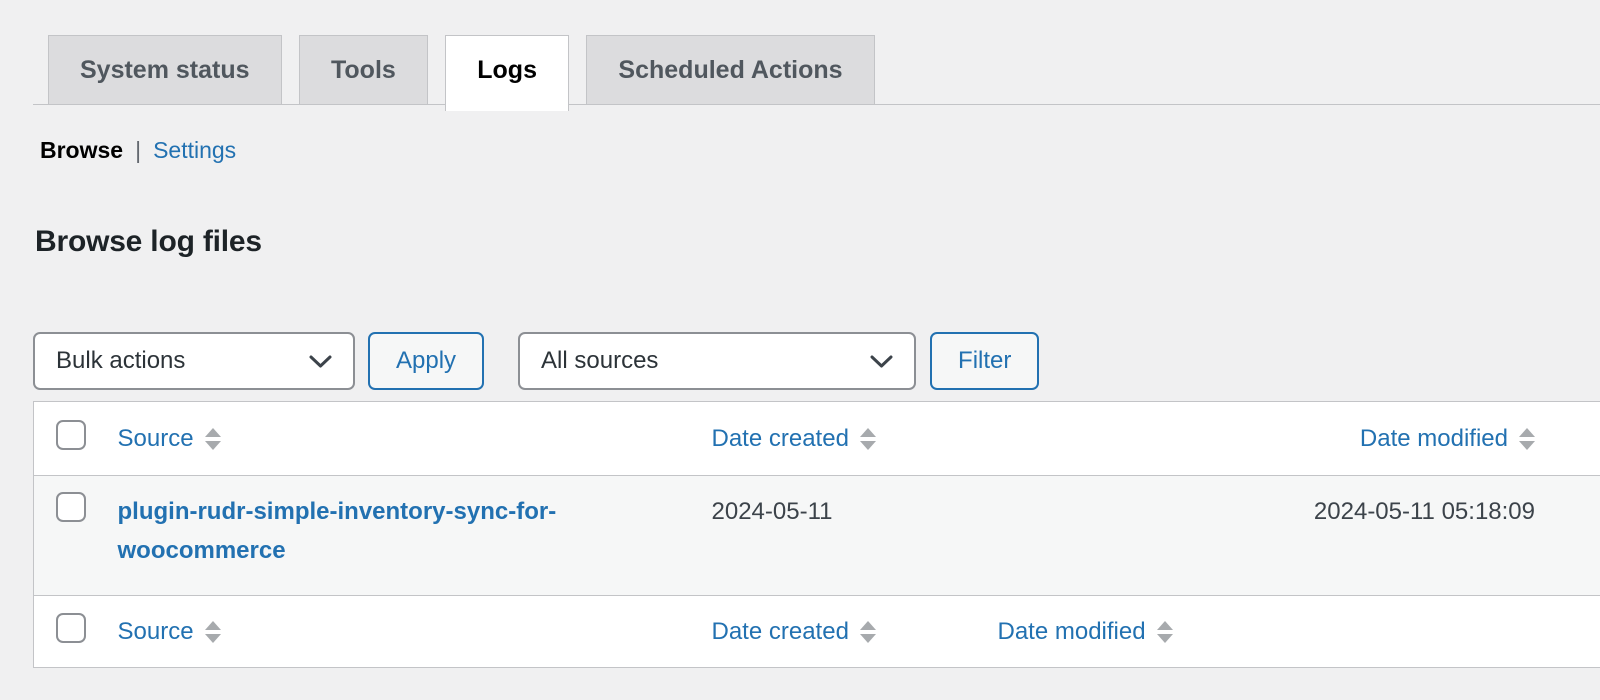 The height and width of the screenshot is (700, 1600). I want to click on table-header-row: Source Date created Date modified, so click(816, 438).